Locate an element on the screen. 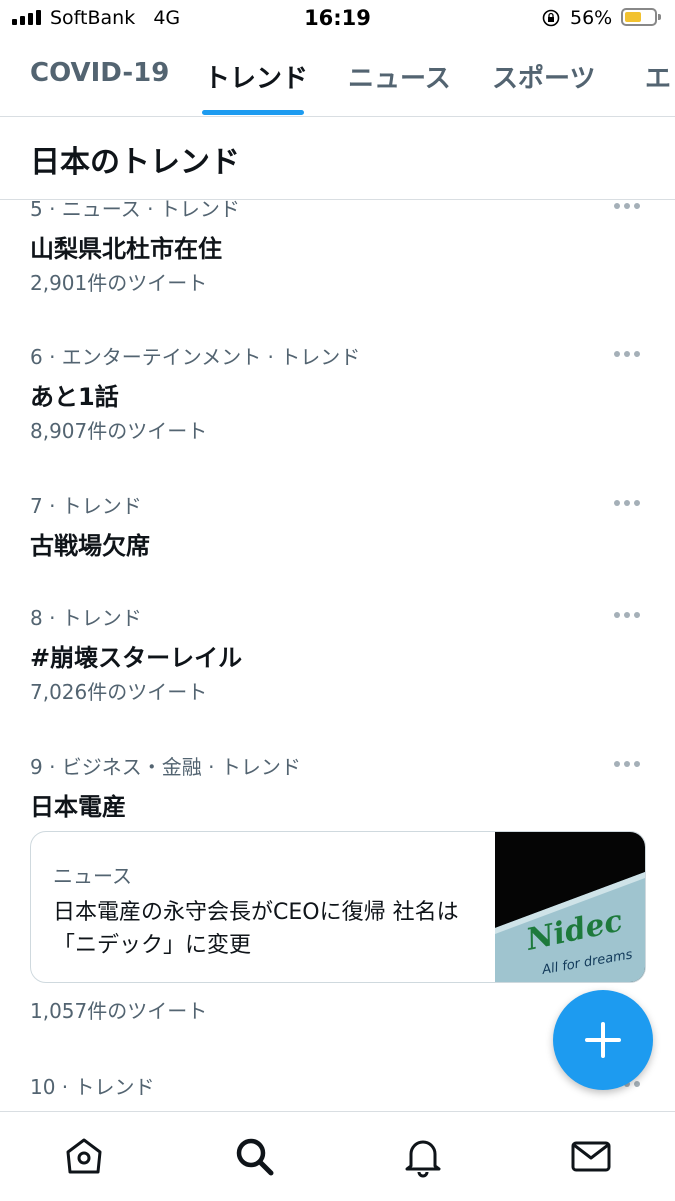  mail-icon is located at coordinates (591, 1156).